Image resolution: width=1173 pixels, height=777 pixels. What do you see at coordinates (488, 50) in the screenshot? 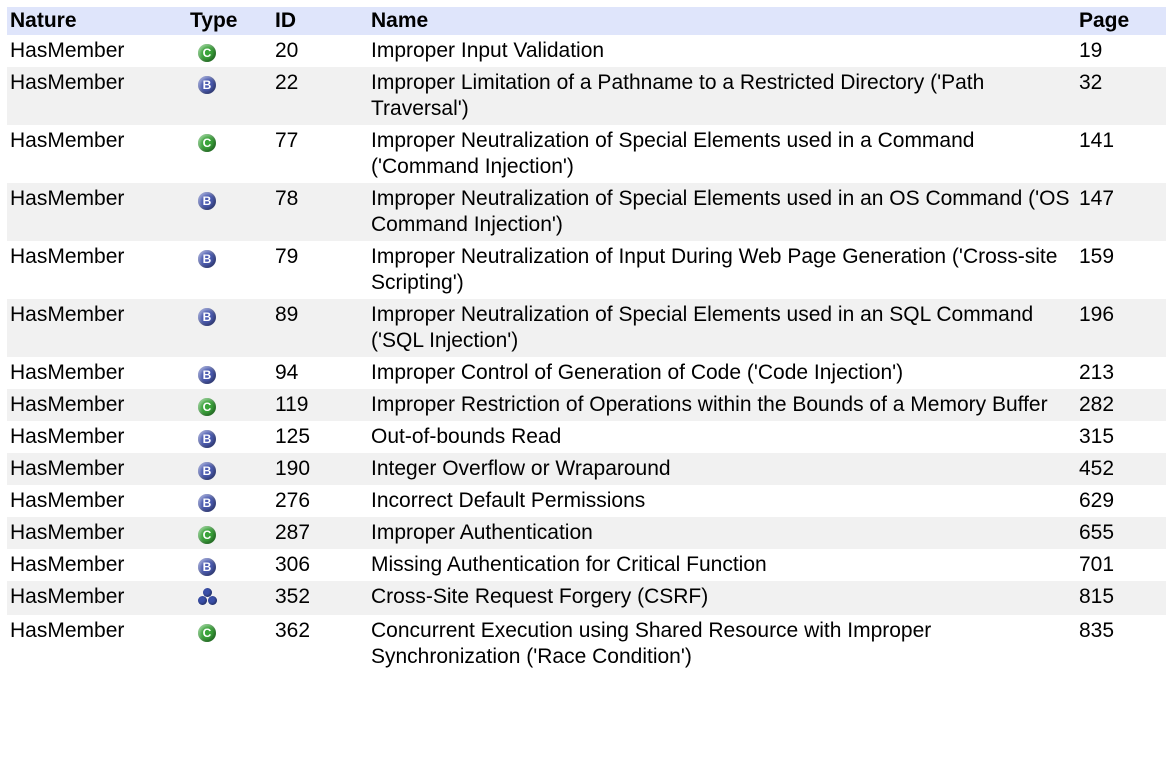
I see `name-cell: Improper Input Validation` at bounding box center [488, 50].